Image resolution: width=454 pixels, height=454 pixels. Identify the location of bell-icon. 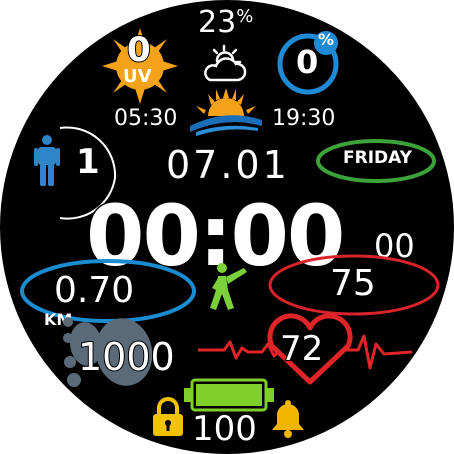
(288, 419).